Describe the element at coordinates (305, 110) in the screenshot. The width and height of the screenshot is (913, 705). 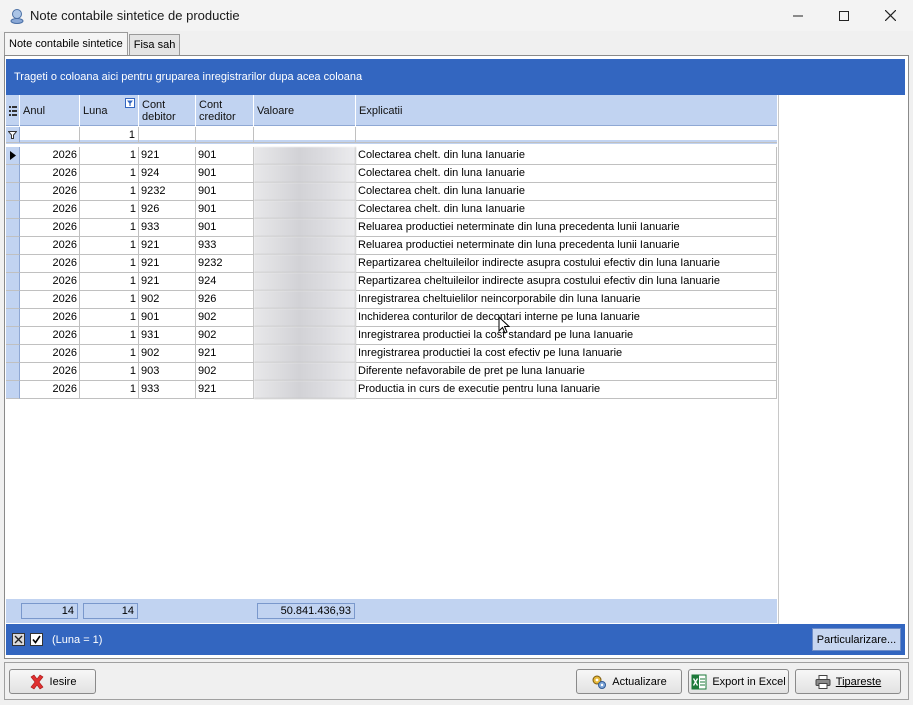
I see `column-header-valoare: Valoare` at that location.